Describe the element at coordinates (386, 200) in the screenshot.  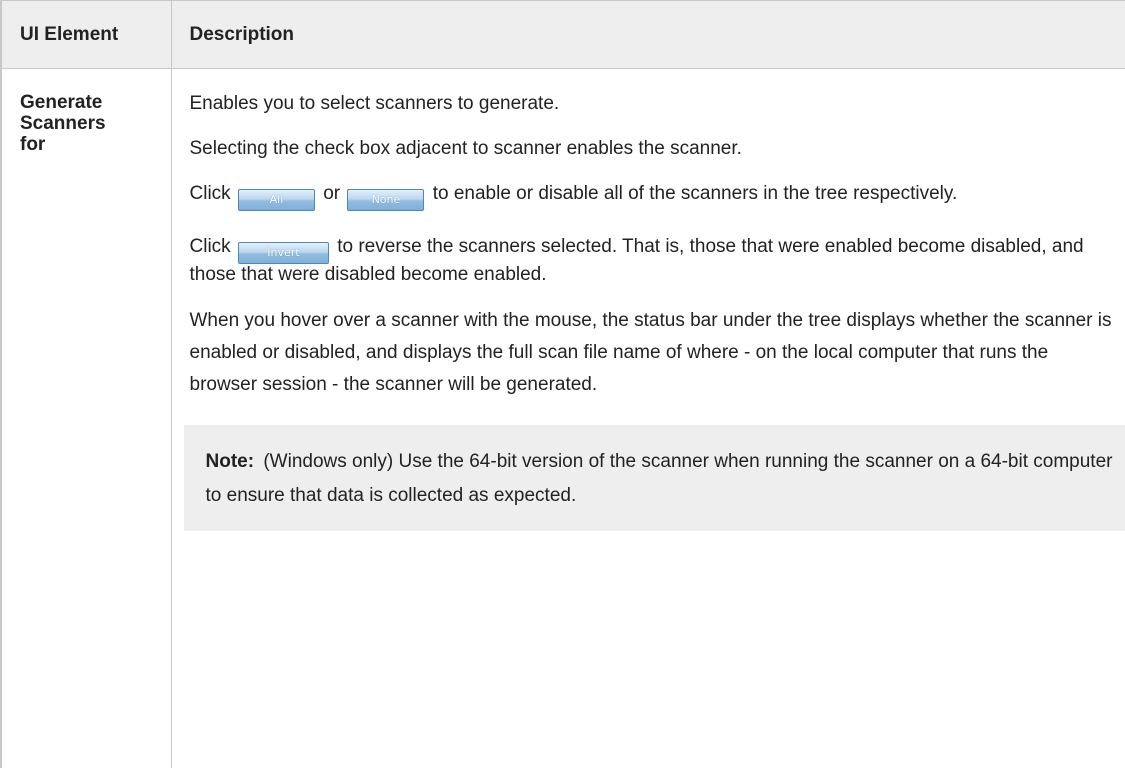
I see `none-button: None` at that location.